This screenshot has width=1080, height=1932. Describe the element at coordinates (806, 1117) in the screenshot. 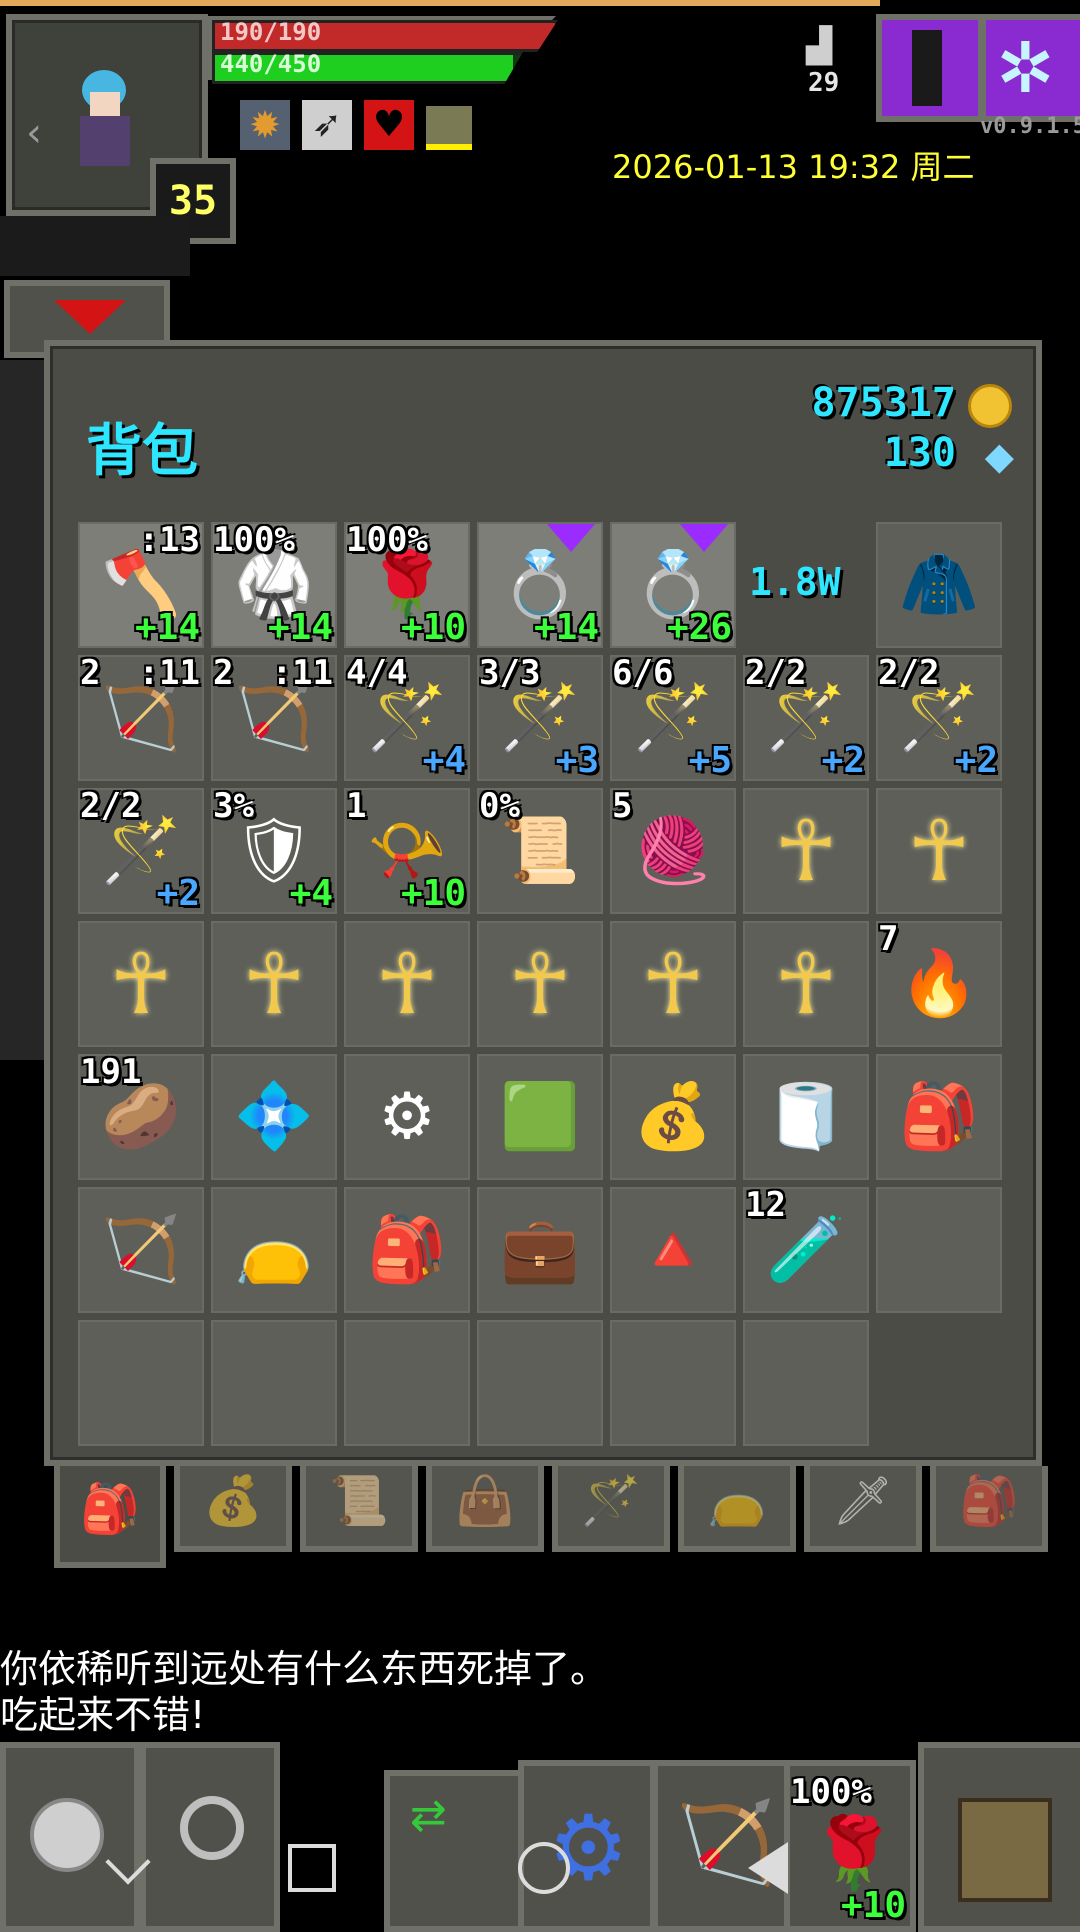

I see `inventory-slot-leather-rolls: 🧻` at that location.